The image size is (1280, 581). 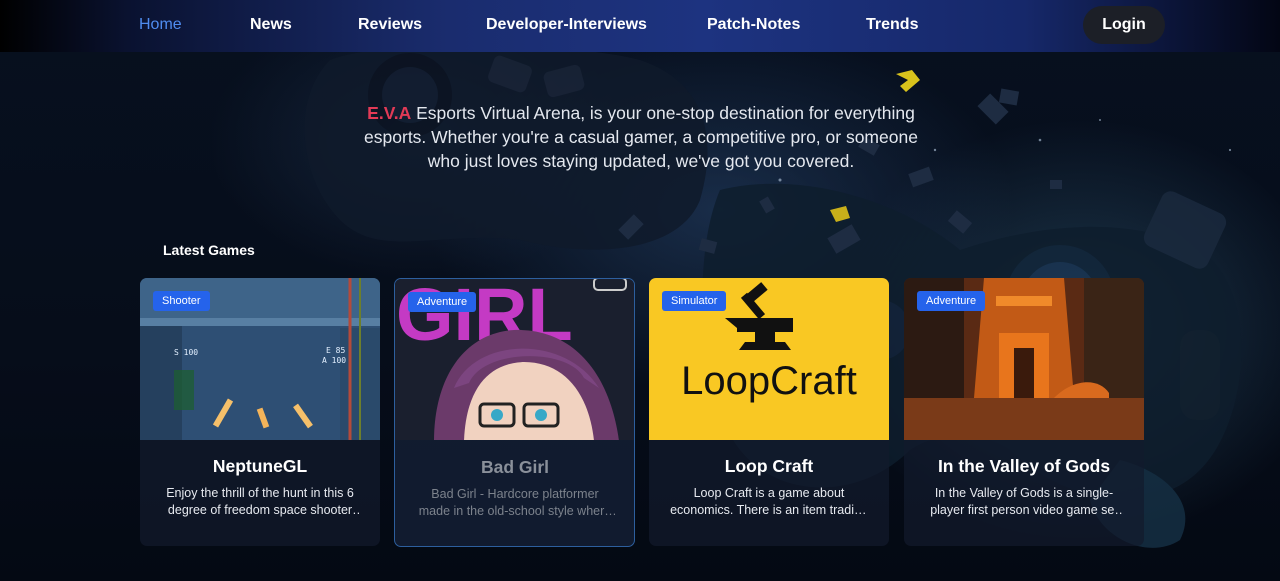 What do you see at coordinates (1124, 25) in the screenshot?
I see `login-button: Login` at bounding box center [1124, 25].